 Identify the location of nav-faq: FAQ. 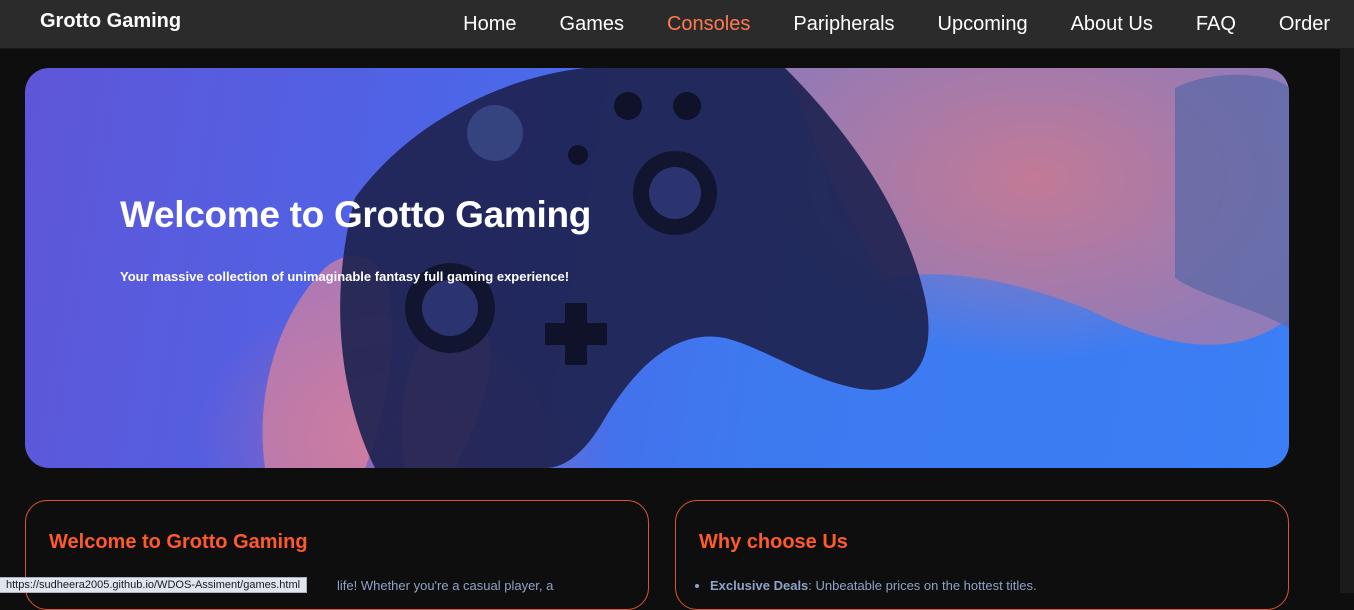
(1216, 24).